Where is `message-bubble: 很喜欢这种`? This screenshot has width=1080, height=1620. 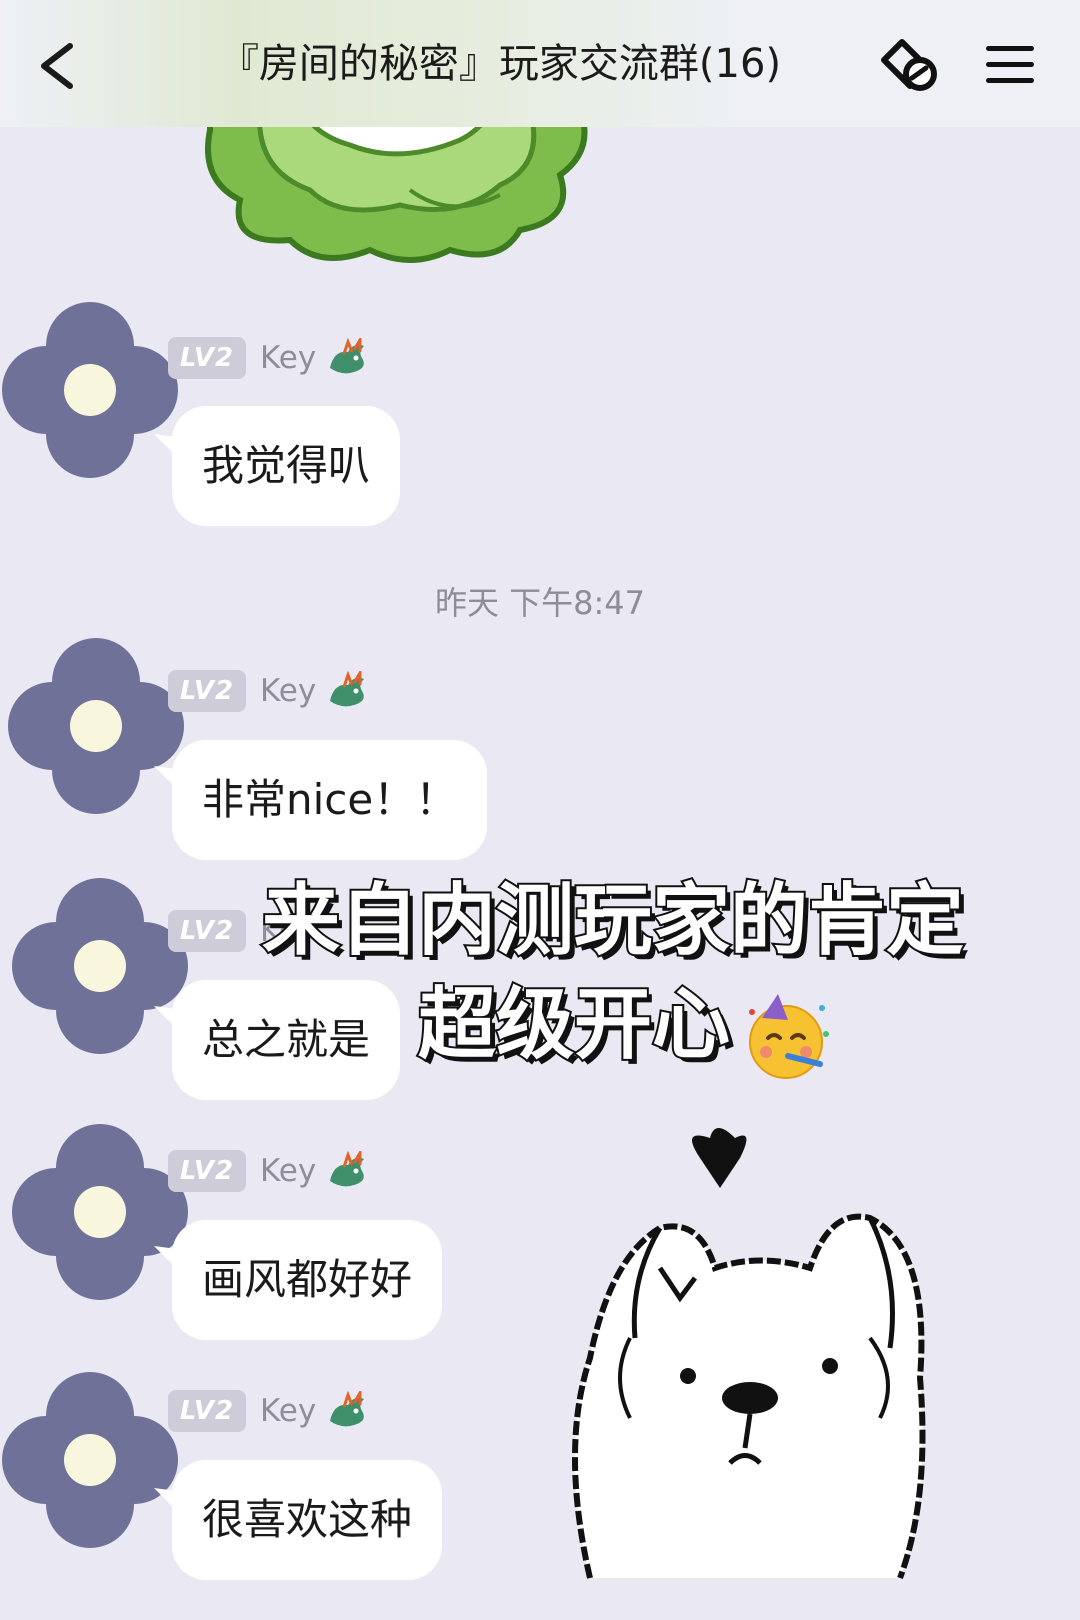
message-bubble: 很喜欢这种 is located at coordinates (307, 1520).